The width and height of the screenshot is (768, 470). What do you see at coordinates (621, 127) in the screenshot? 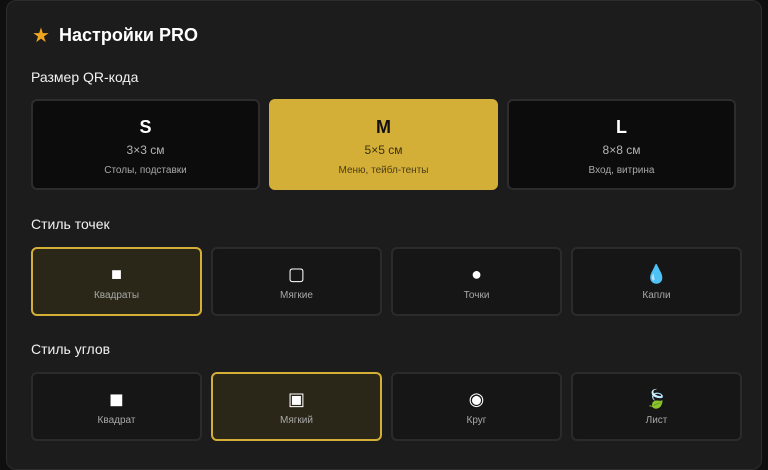
I see `size-letter: L` at bounding box center [621, 127].